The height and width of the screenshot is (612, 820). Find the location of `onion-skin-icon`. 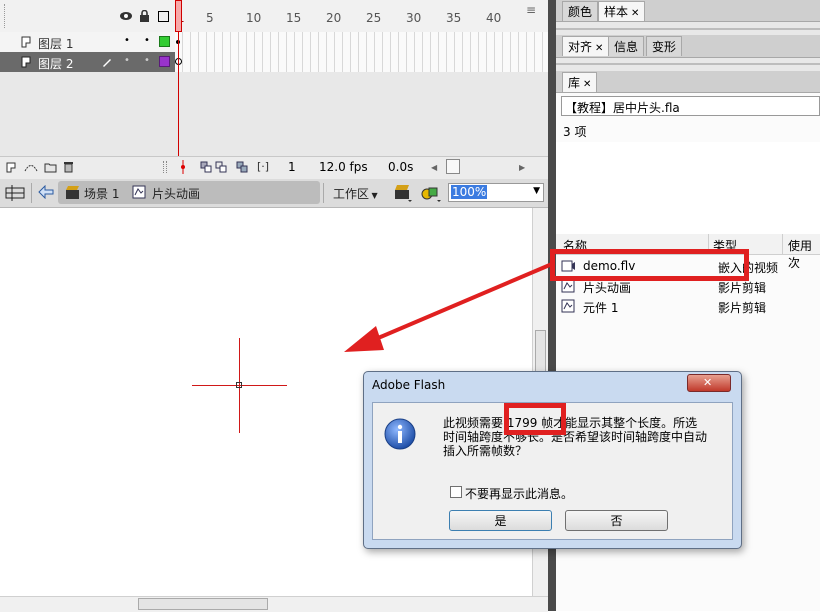

onion-skin-icon is located at coordinates (206, 167).